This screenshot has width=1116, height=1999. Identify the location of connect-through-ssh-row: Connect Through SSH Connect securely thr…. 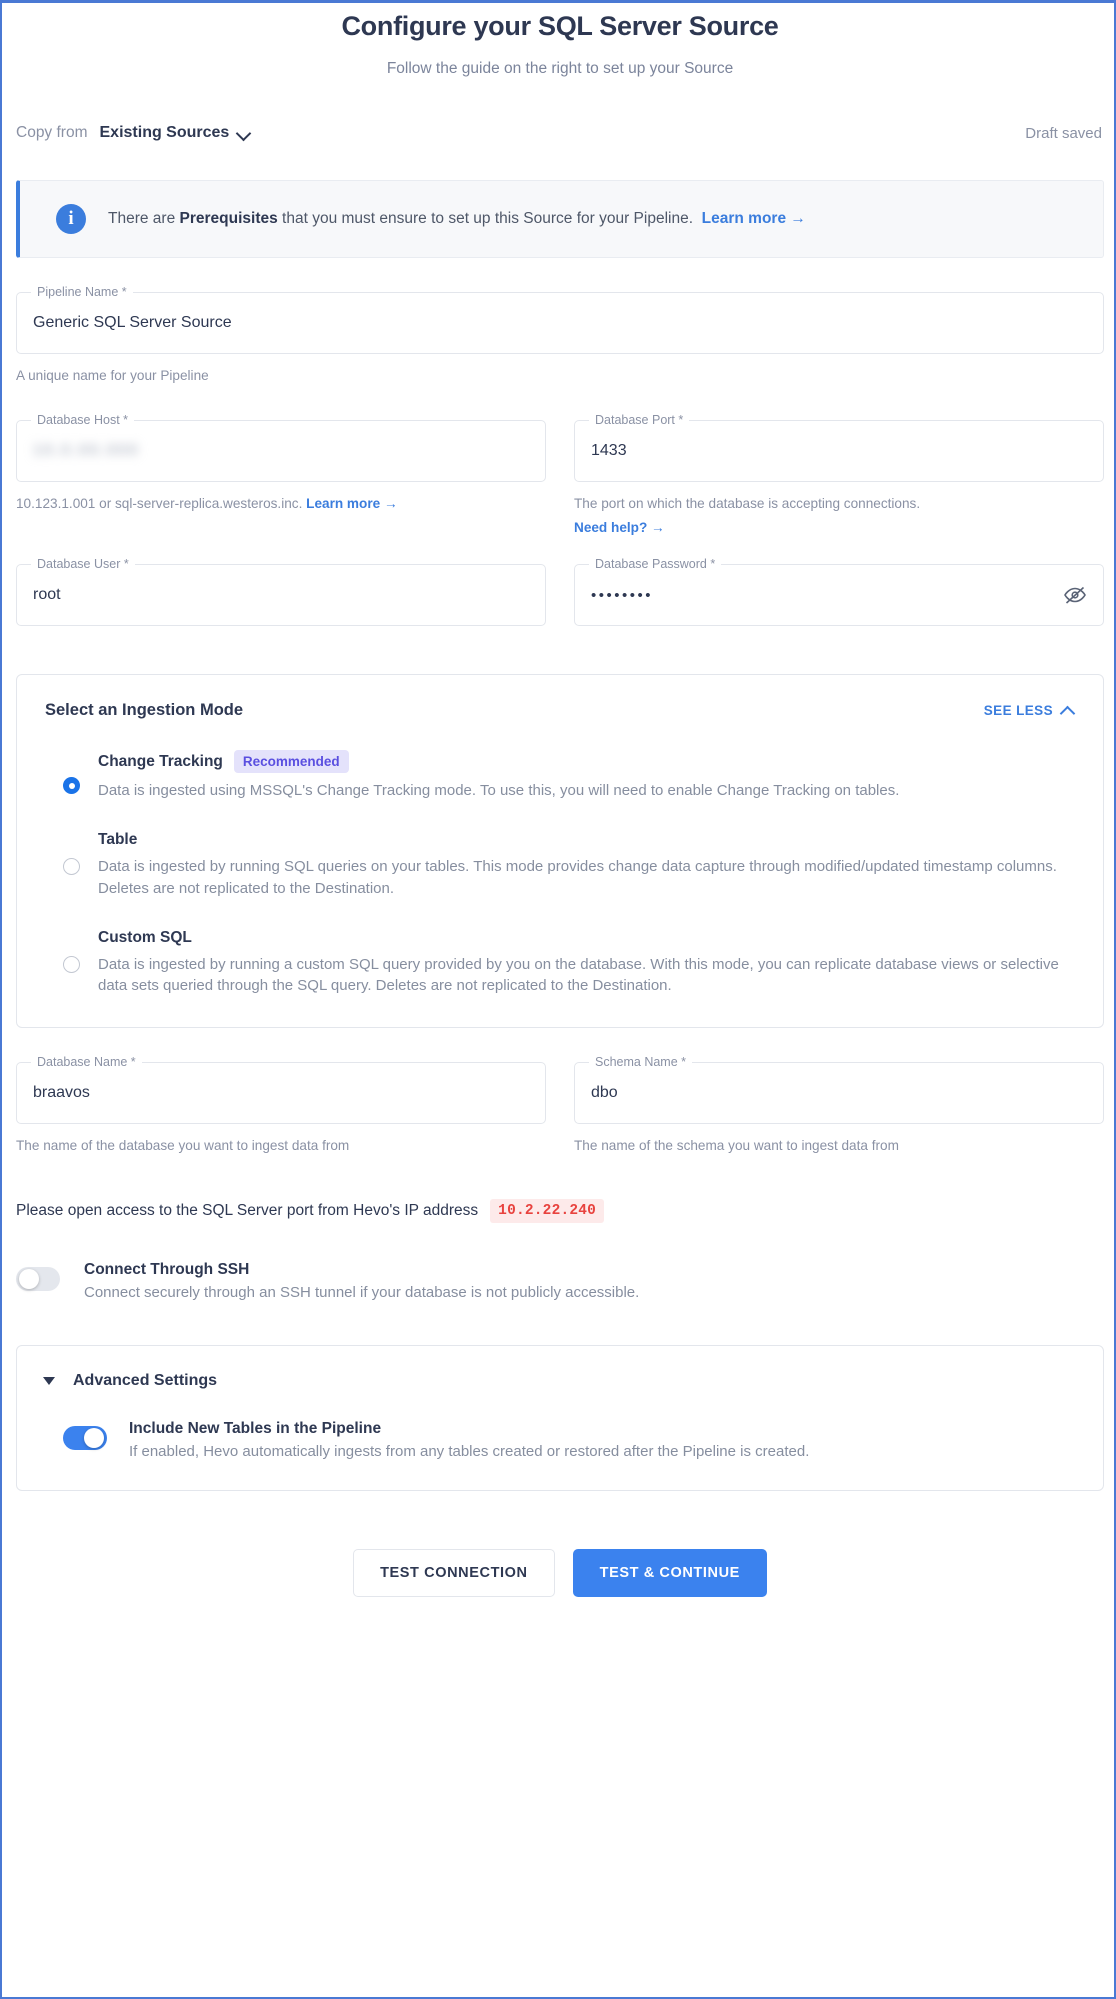
(560, 1281).